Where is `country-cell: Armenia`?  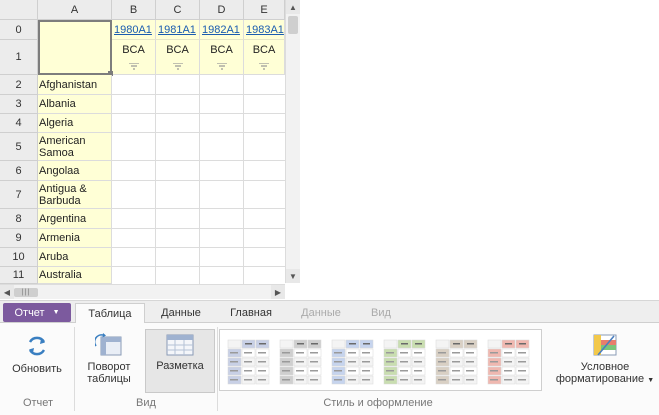 country-cell: Armenia is located at coordinates (75, 238).